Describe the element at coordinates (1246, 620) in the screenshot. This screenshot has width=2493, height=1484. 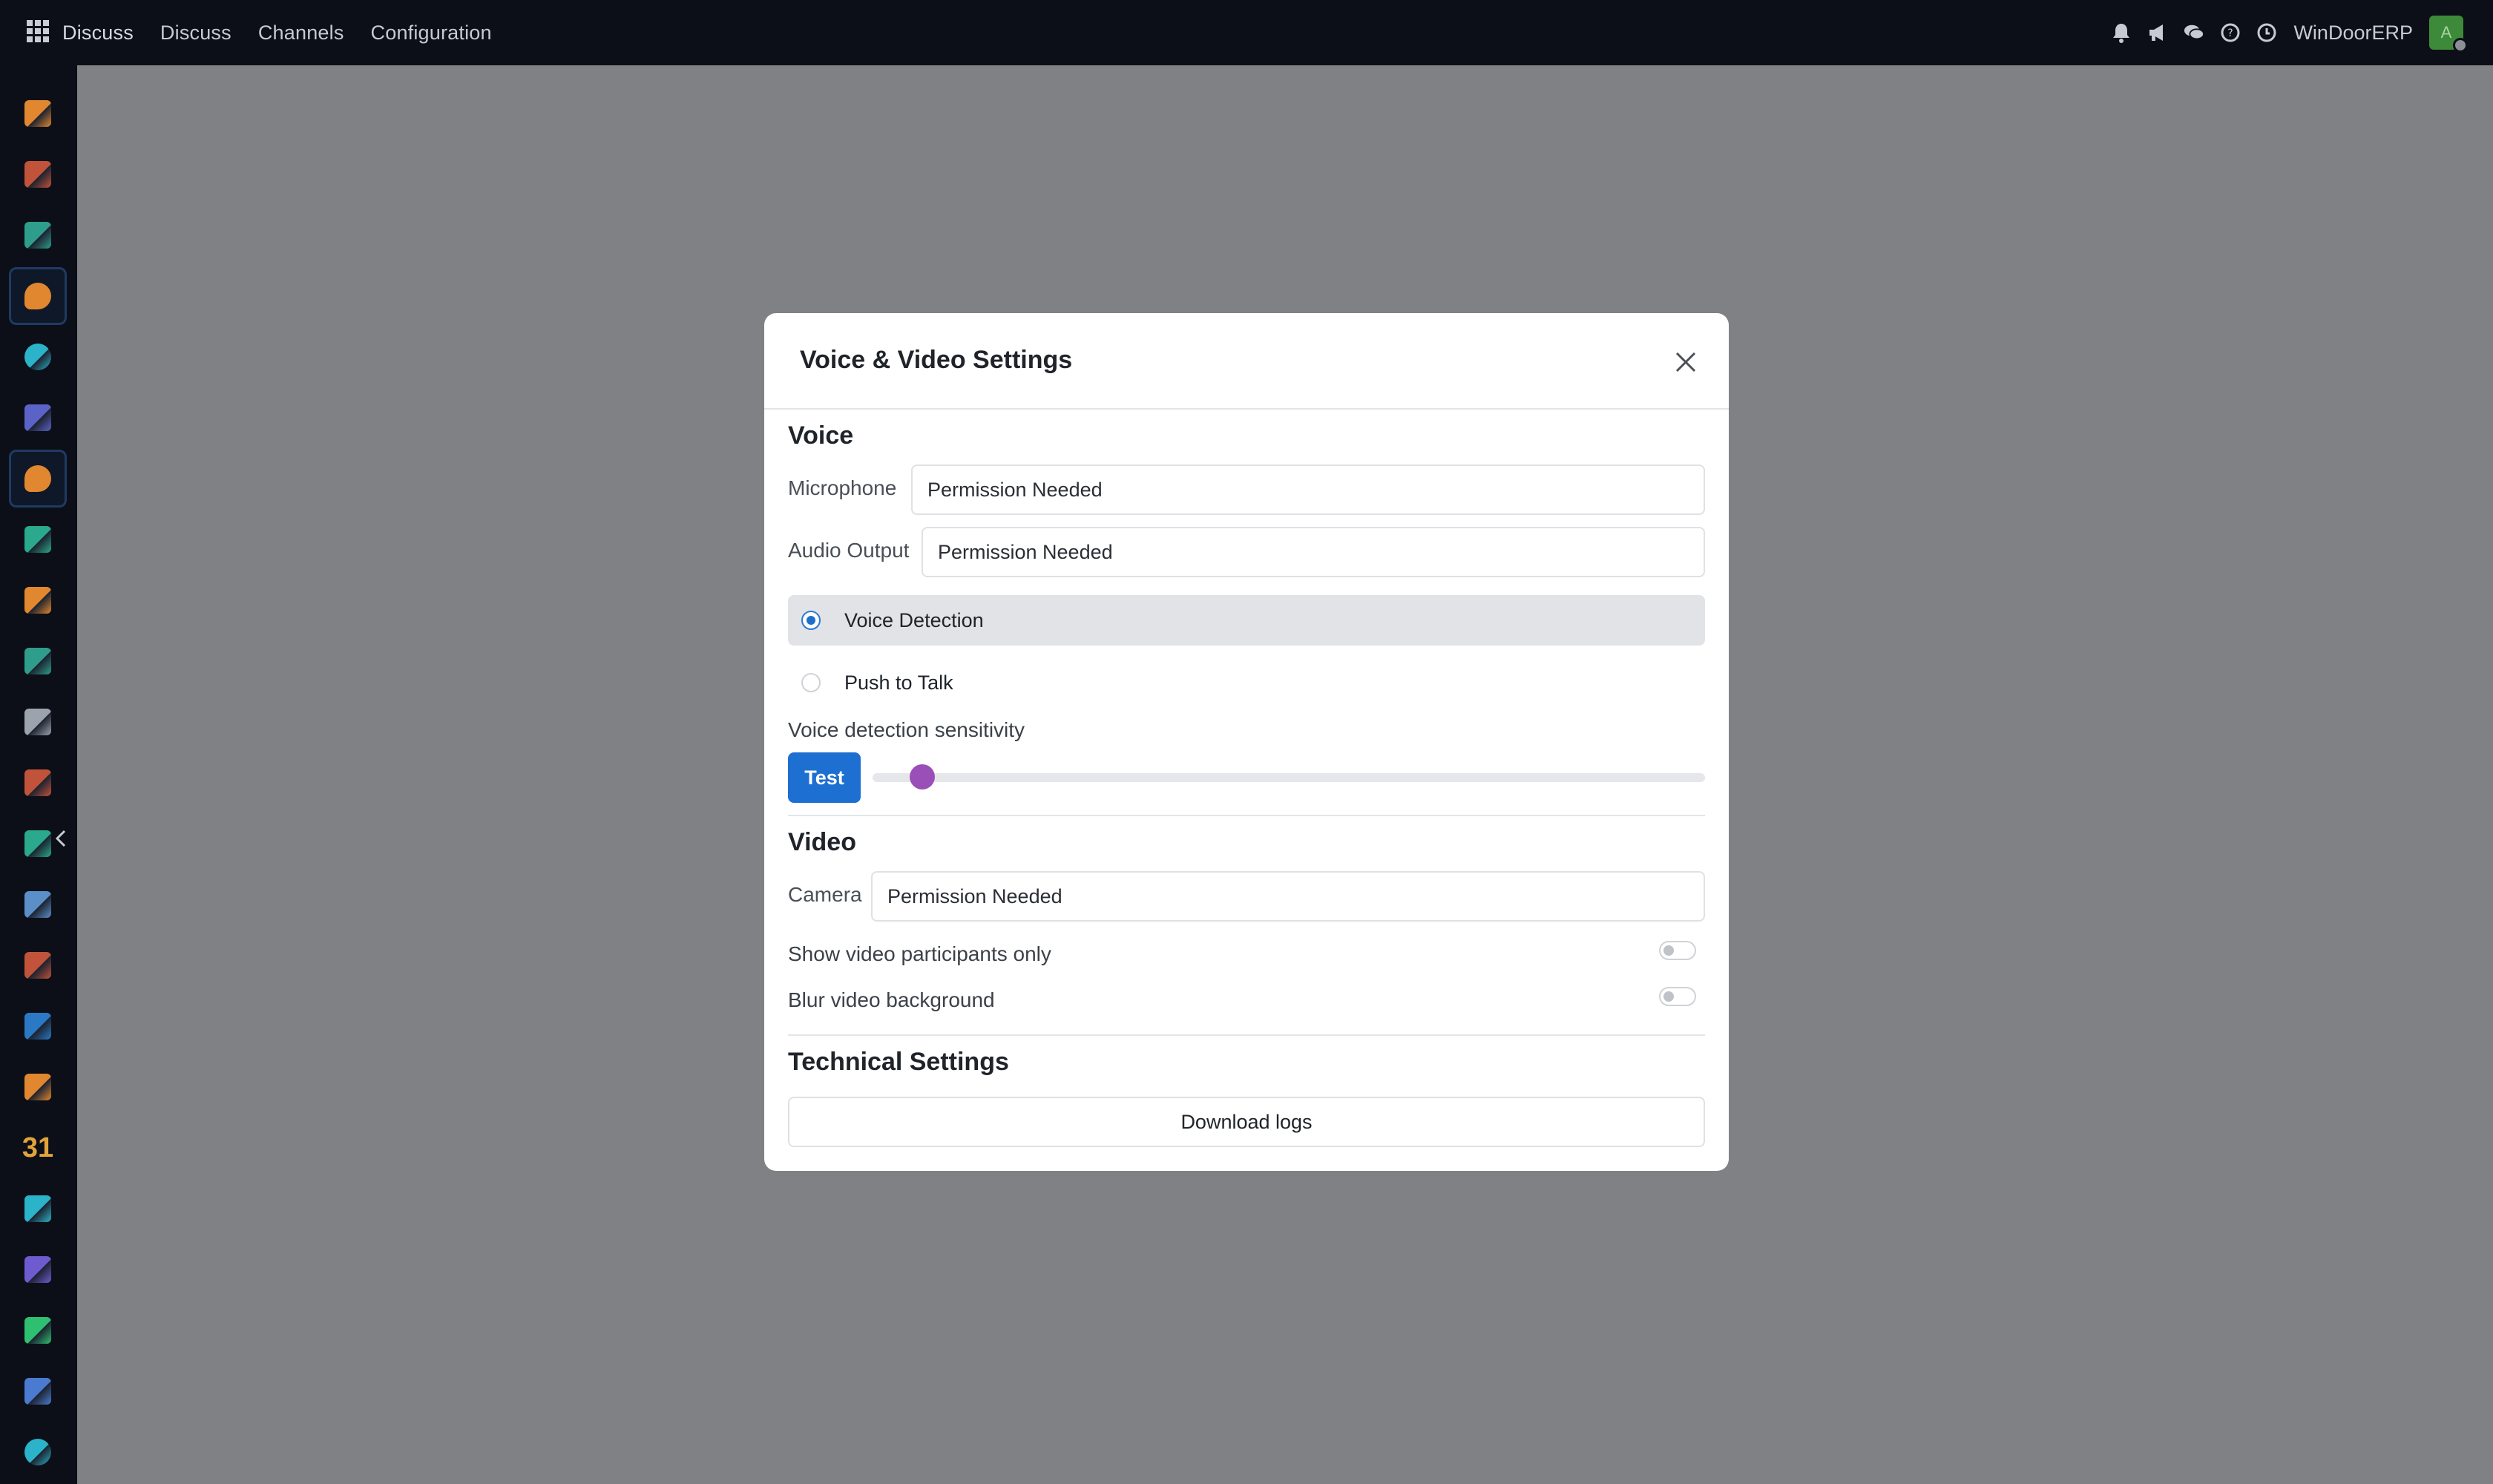
I see `voice-detection-option: Voice Detection` at that location.